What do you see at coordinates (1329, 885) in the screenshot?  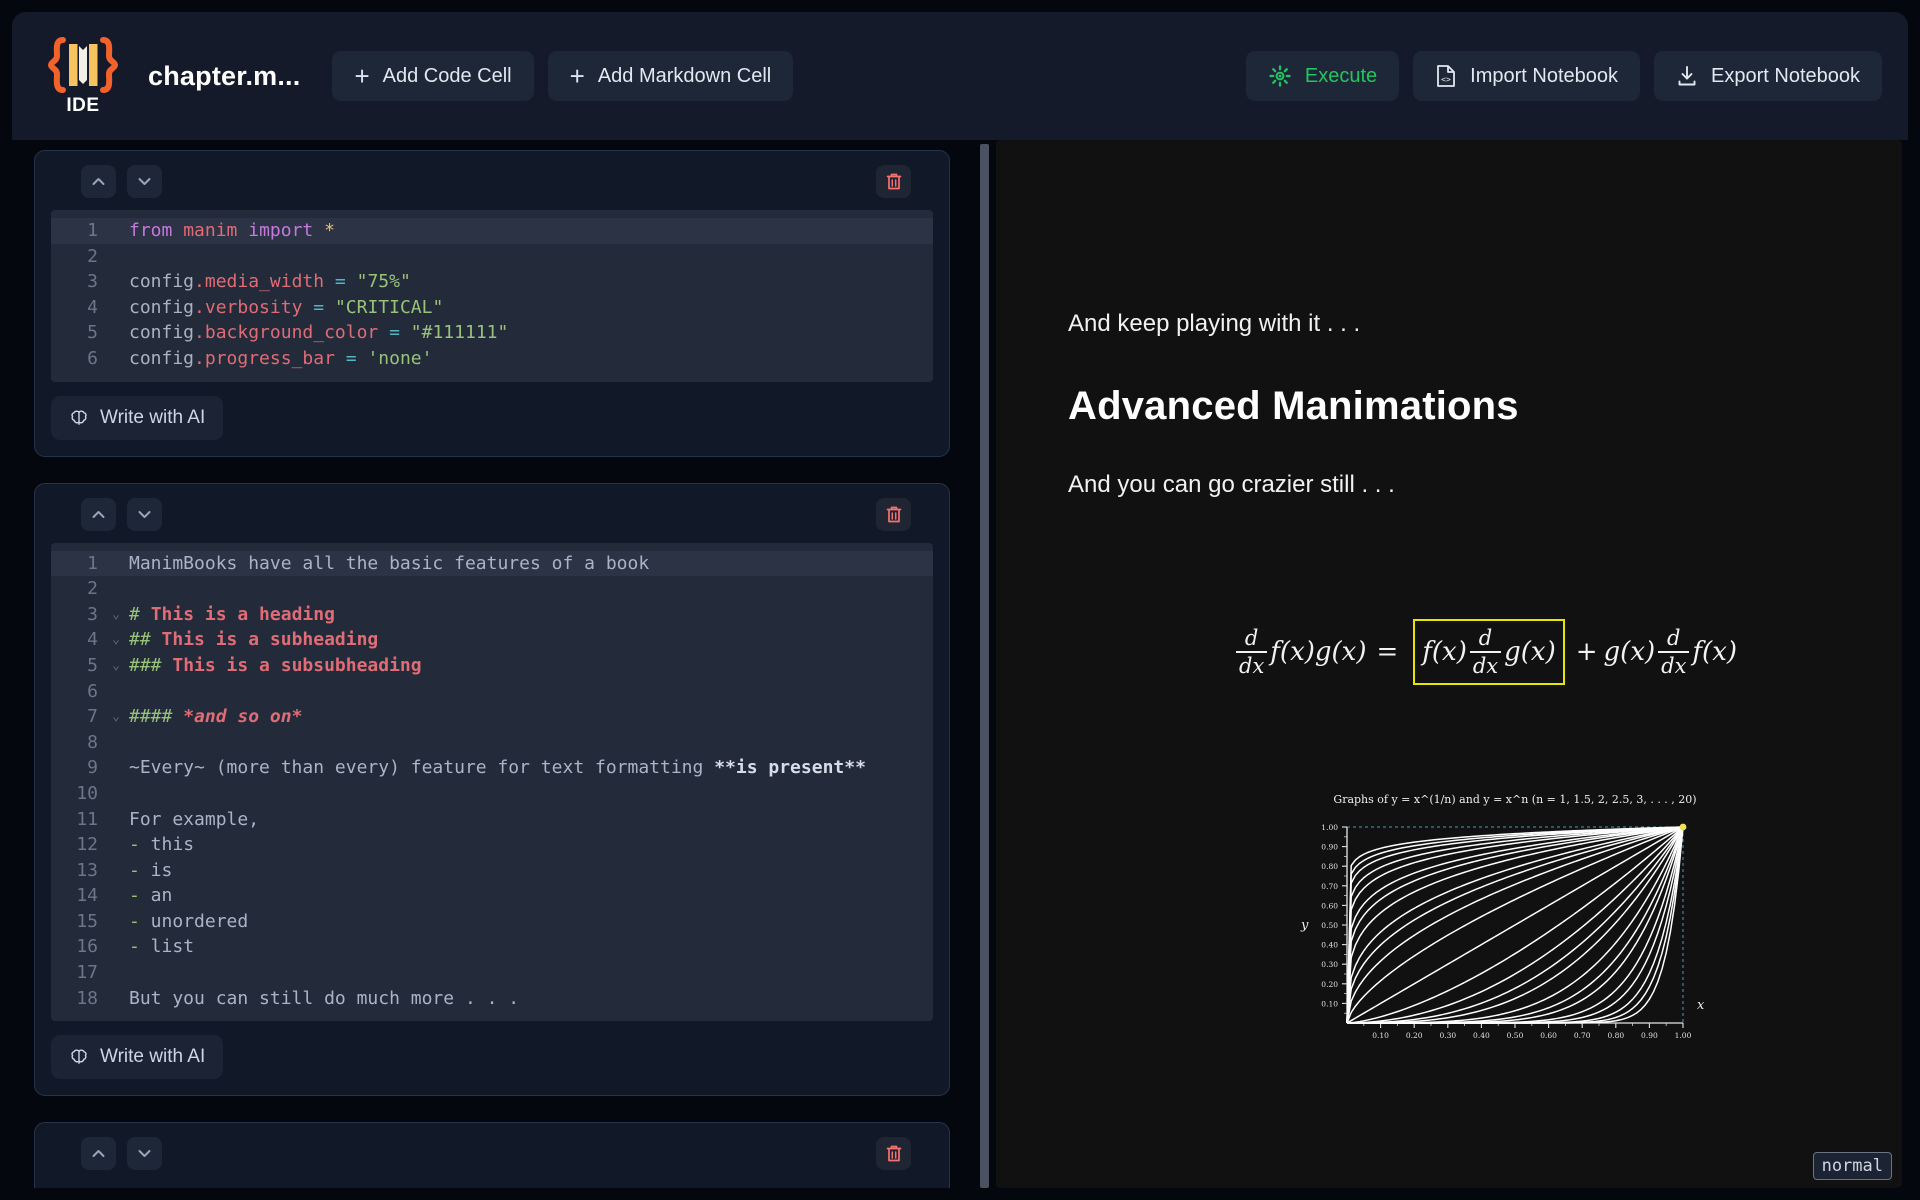 I see `svg-text: 0.70` at bounding box center [1329, 885].